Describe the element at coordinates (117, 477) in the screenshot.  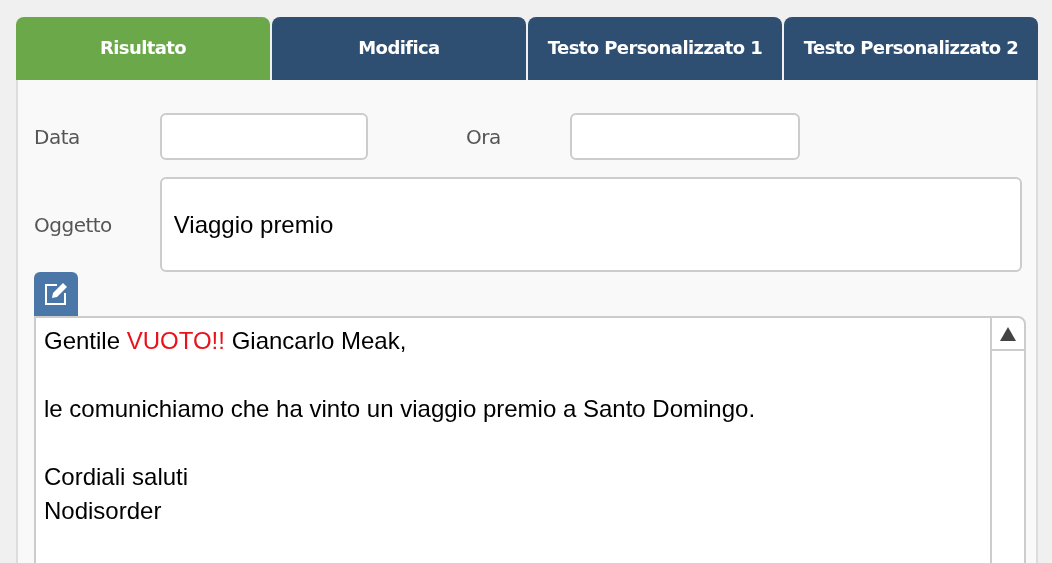
I see `message-line: Cordiali saluti` at that location.